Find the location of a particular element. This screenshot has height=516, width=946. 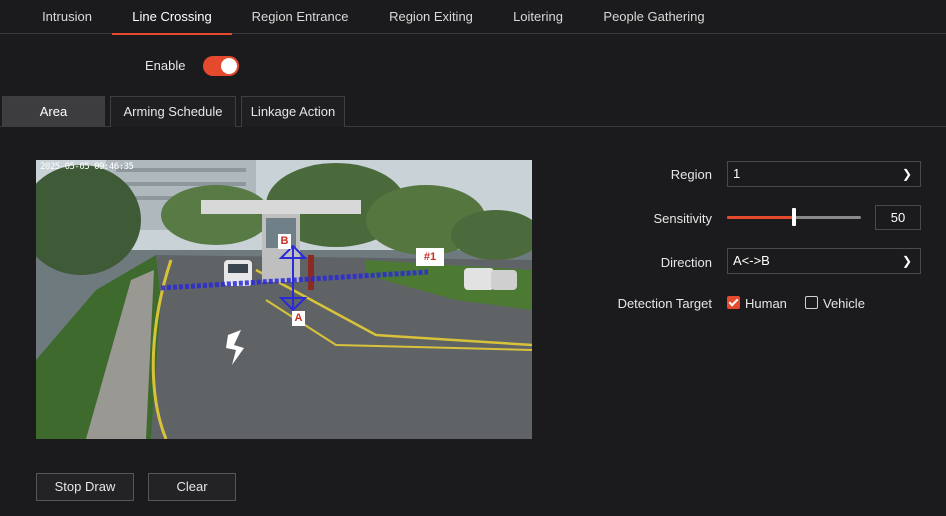

tab-region-entrance: Region Entrance is located at coordinates (300, 17).